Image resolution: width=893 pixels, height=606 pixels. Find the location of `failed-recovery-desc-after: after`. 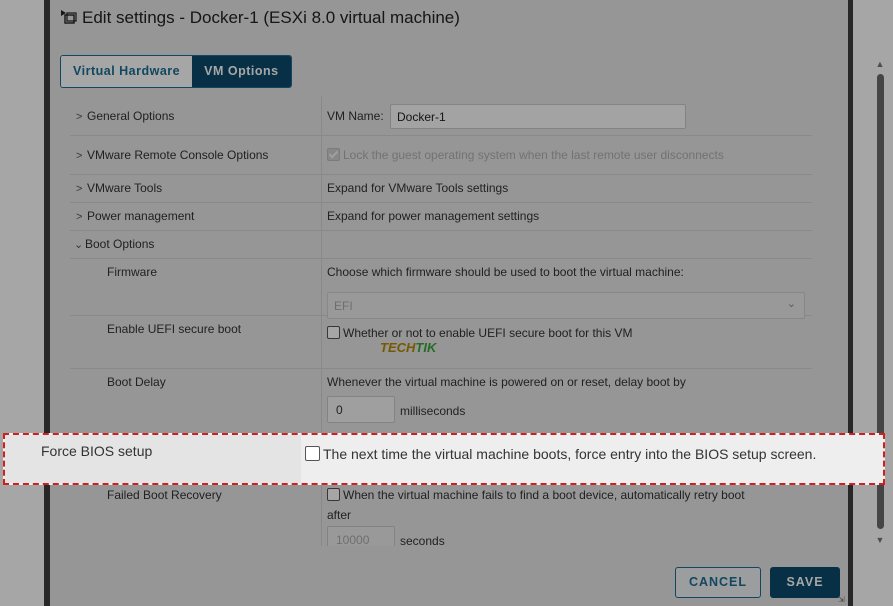

failed-recovery-desc-after: after is located at coordinates (339, 515).